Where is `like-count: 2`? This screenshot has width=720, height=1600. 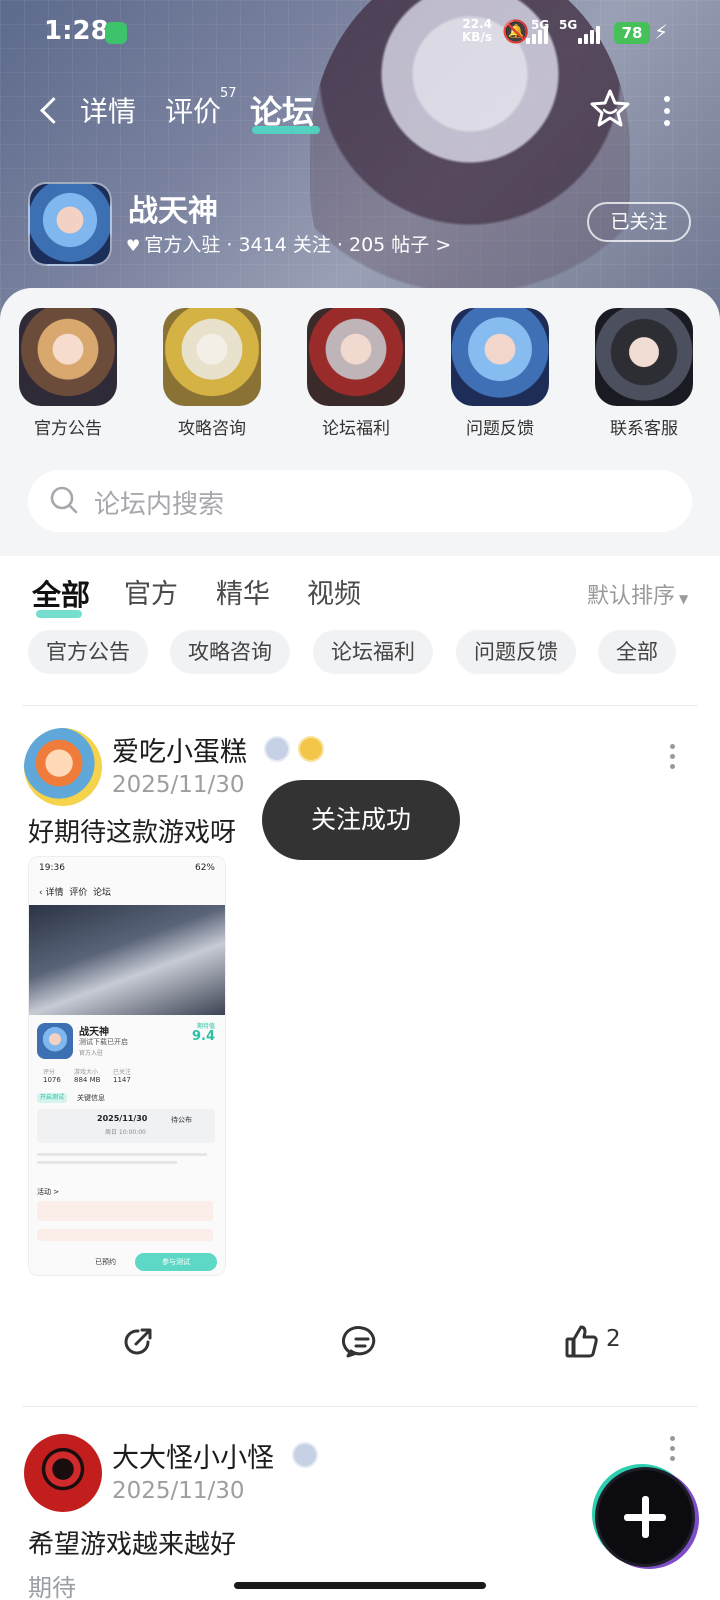
like-count: 2 is located at coordinates (613, 1339).